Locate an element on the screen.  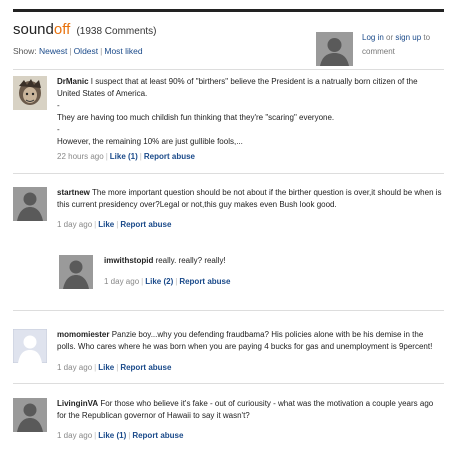
brand-off: off is located at coordinates (62, 29).